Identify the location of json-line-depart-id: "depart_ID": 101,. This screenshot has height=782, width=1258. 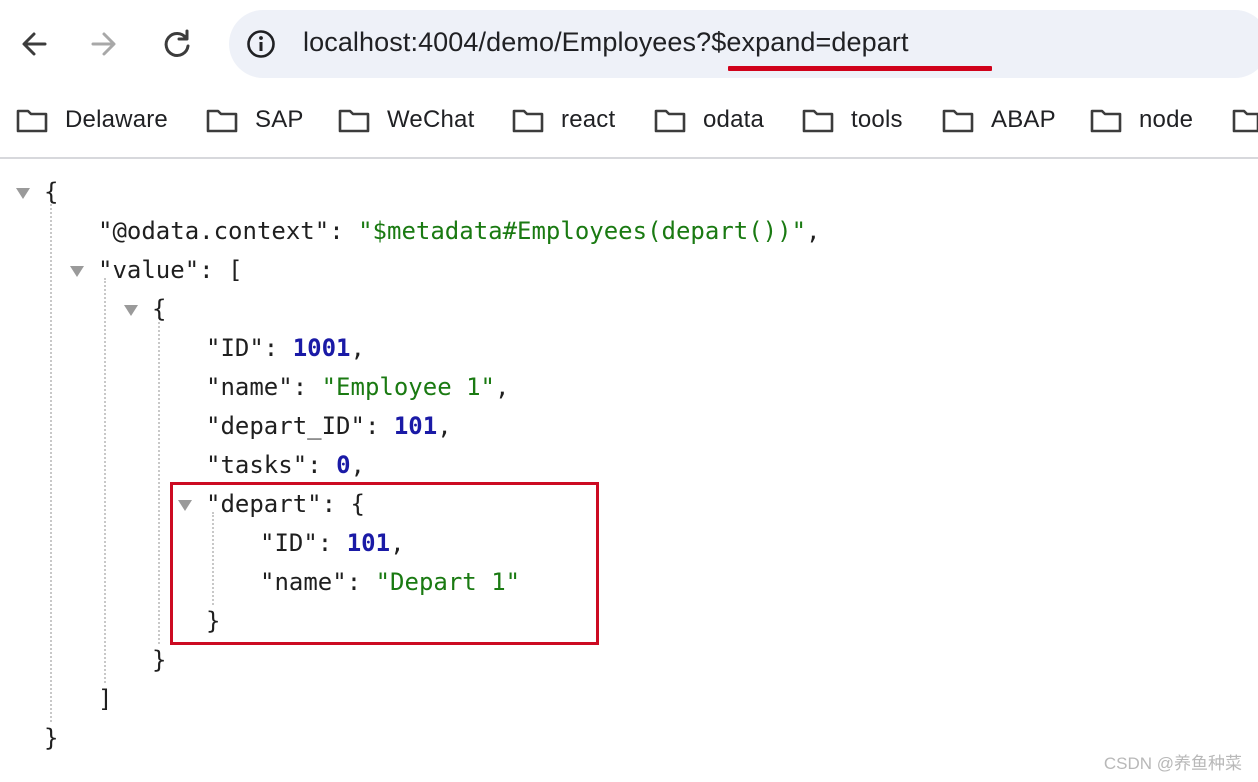
(329, 426).